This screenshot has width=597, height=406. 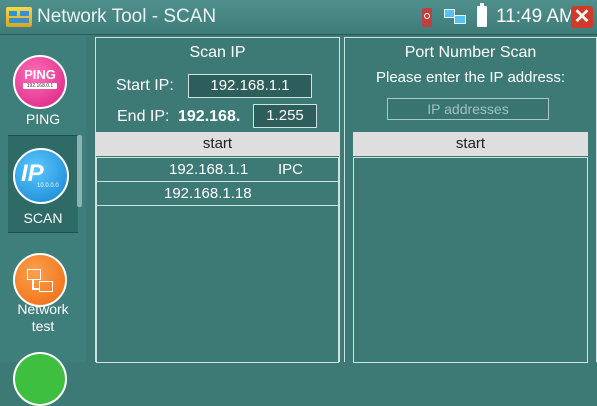 I want to click on sidebar-item-label-line1: Network, so click(x=43, y=309).